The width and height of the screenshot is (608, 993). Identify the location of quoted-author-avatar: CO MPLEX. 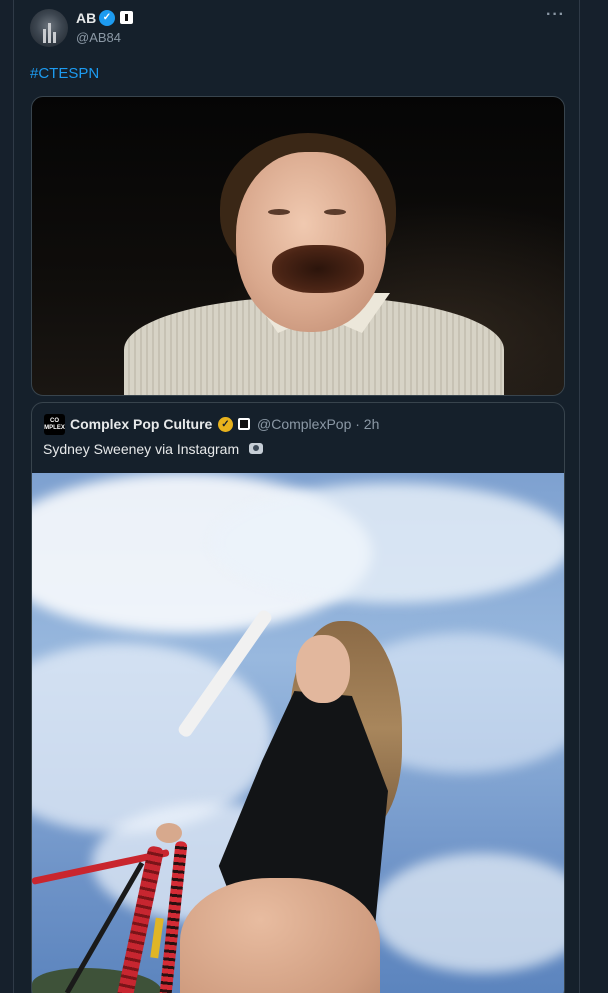
(54, 424).